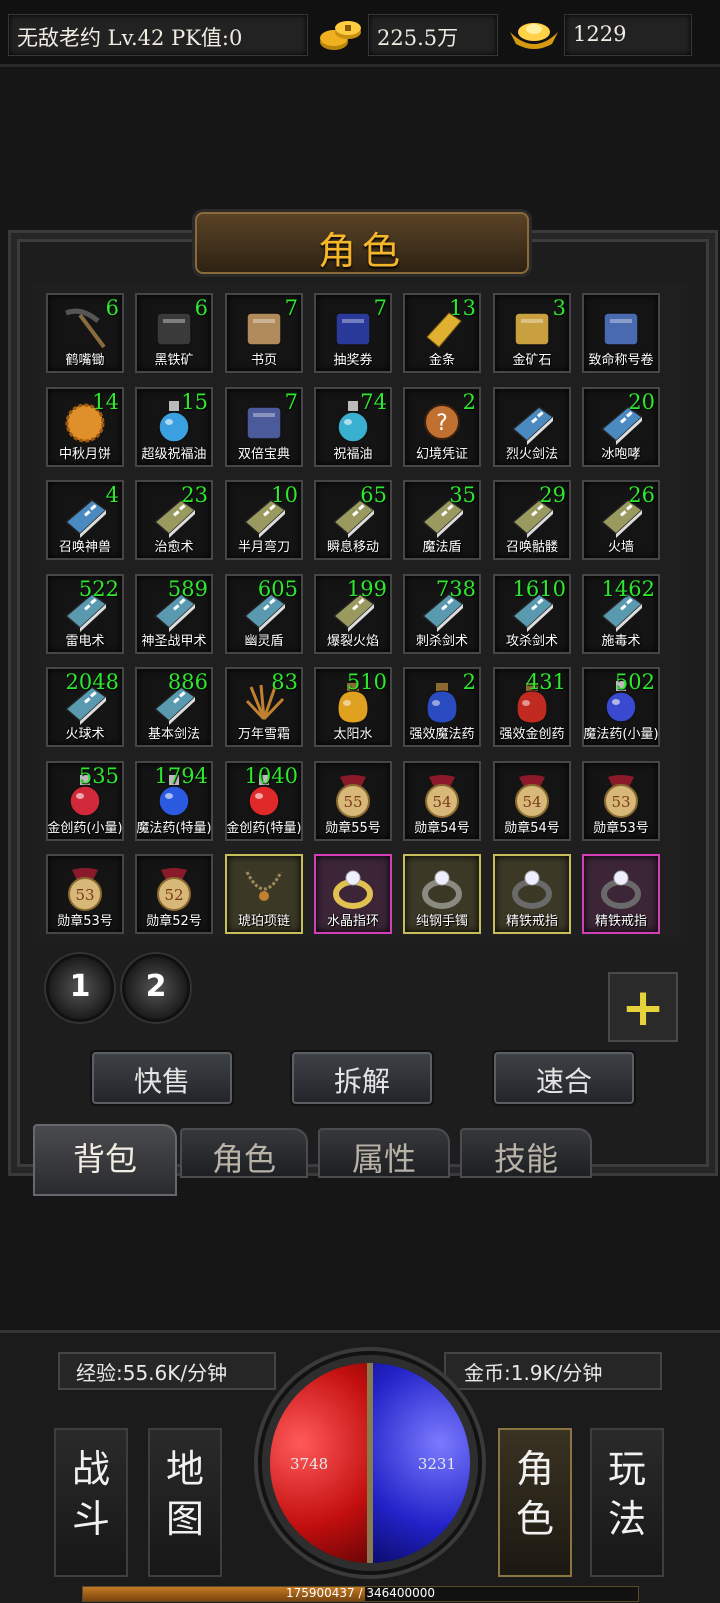  I want to click on inventory-slot: 74 祝福油, so click(353, 427).